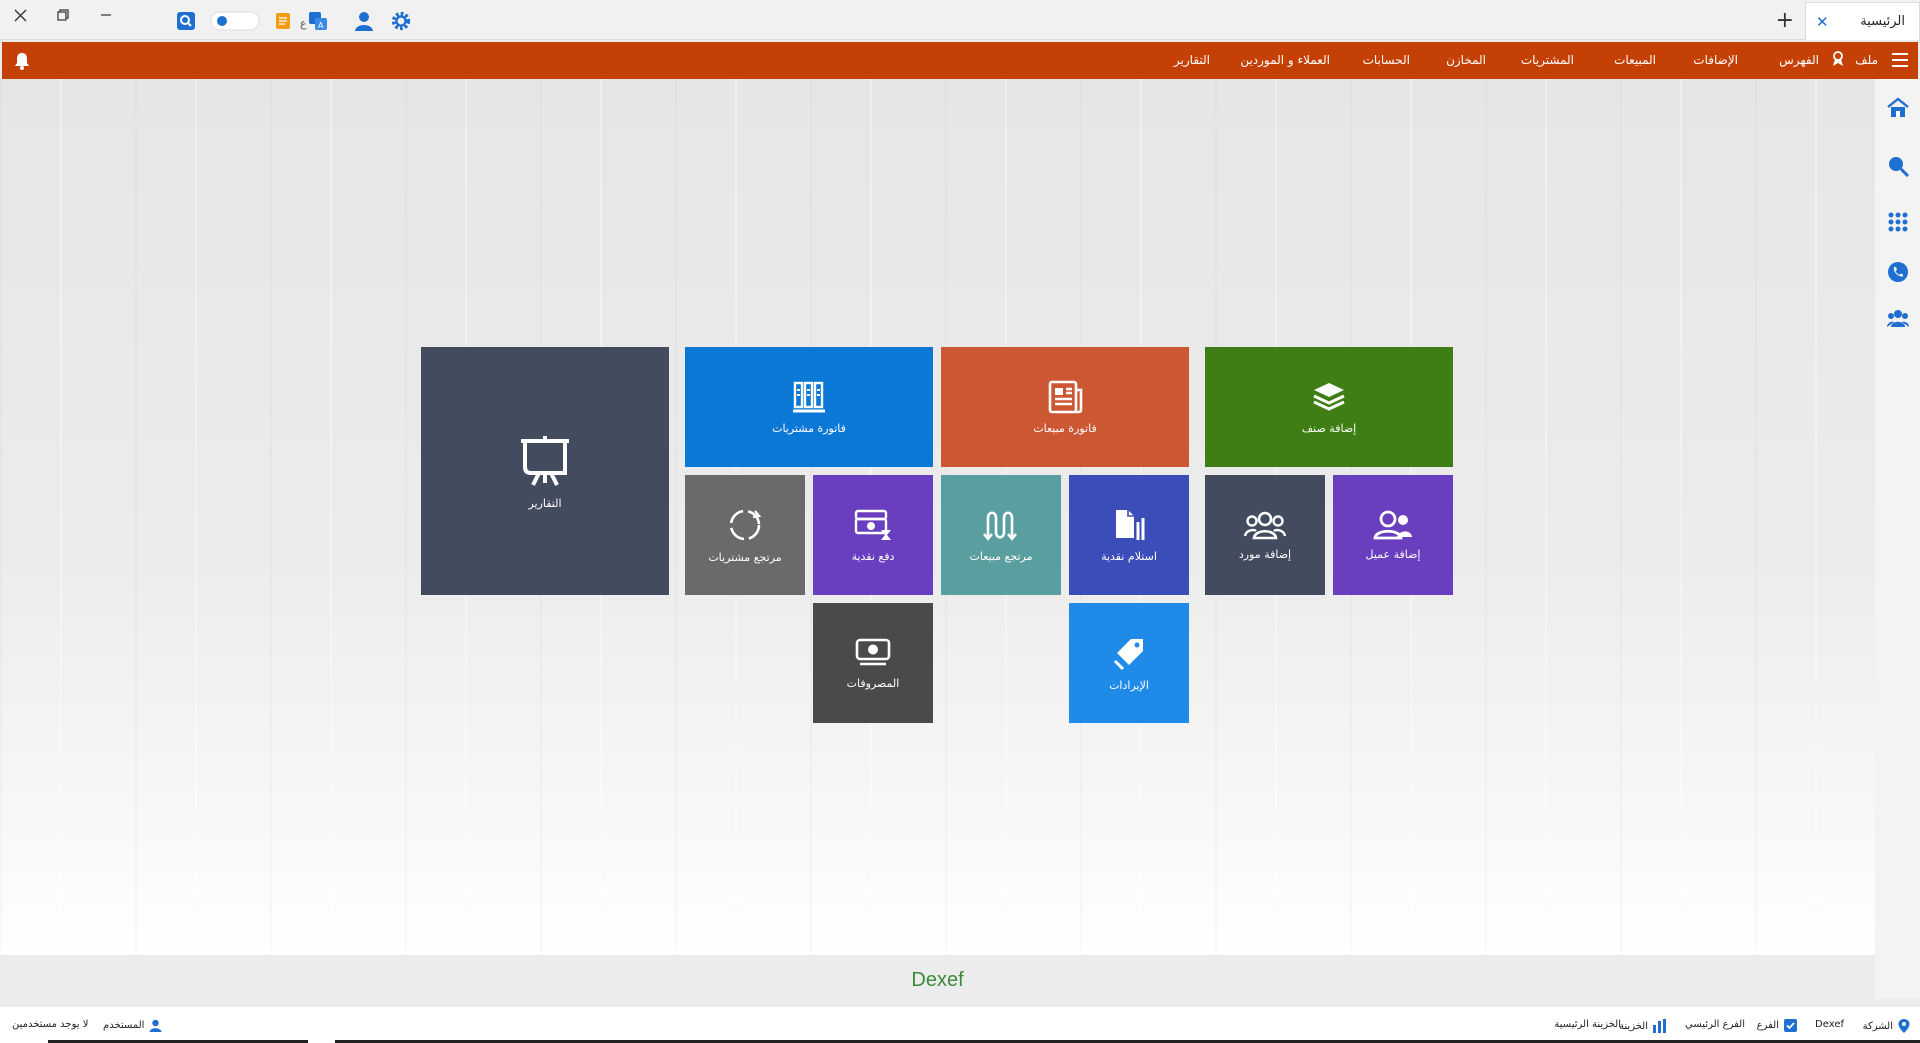 The image size is (1920, 1043). I want to click on return-arrows-icon, so click(1001, 525).